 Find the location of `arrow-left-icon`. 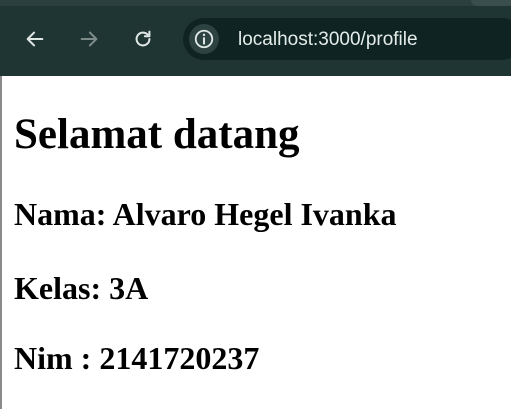

arrow-left-icon is located at coordinates (35, 39).